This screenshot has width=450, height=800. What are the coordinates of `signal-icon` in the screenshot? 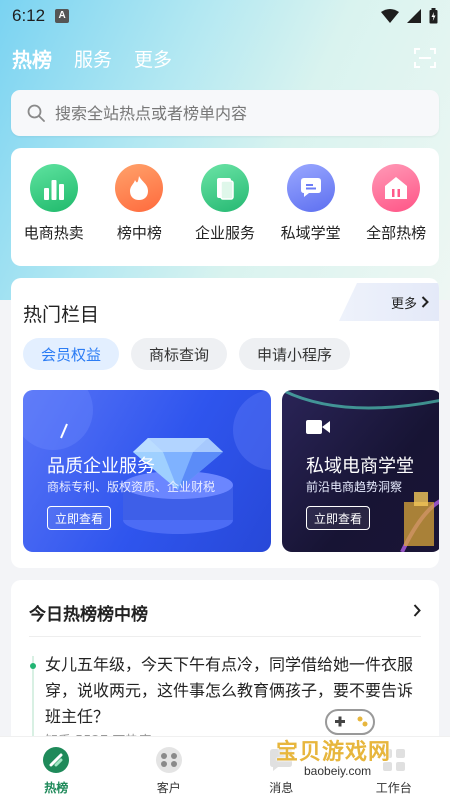 It's located at (414, 16).